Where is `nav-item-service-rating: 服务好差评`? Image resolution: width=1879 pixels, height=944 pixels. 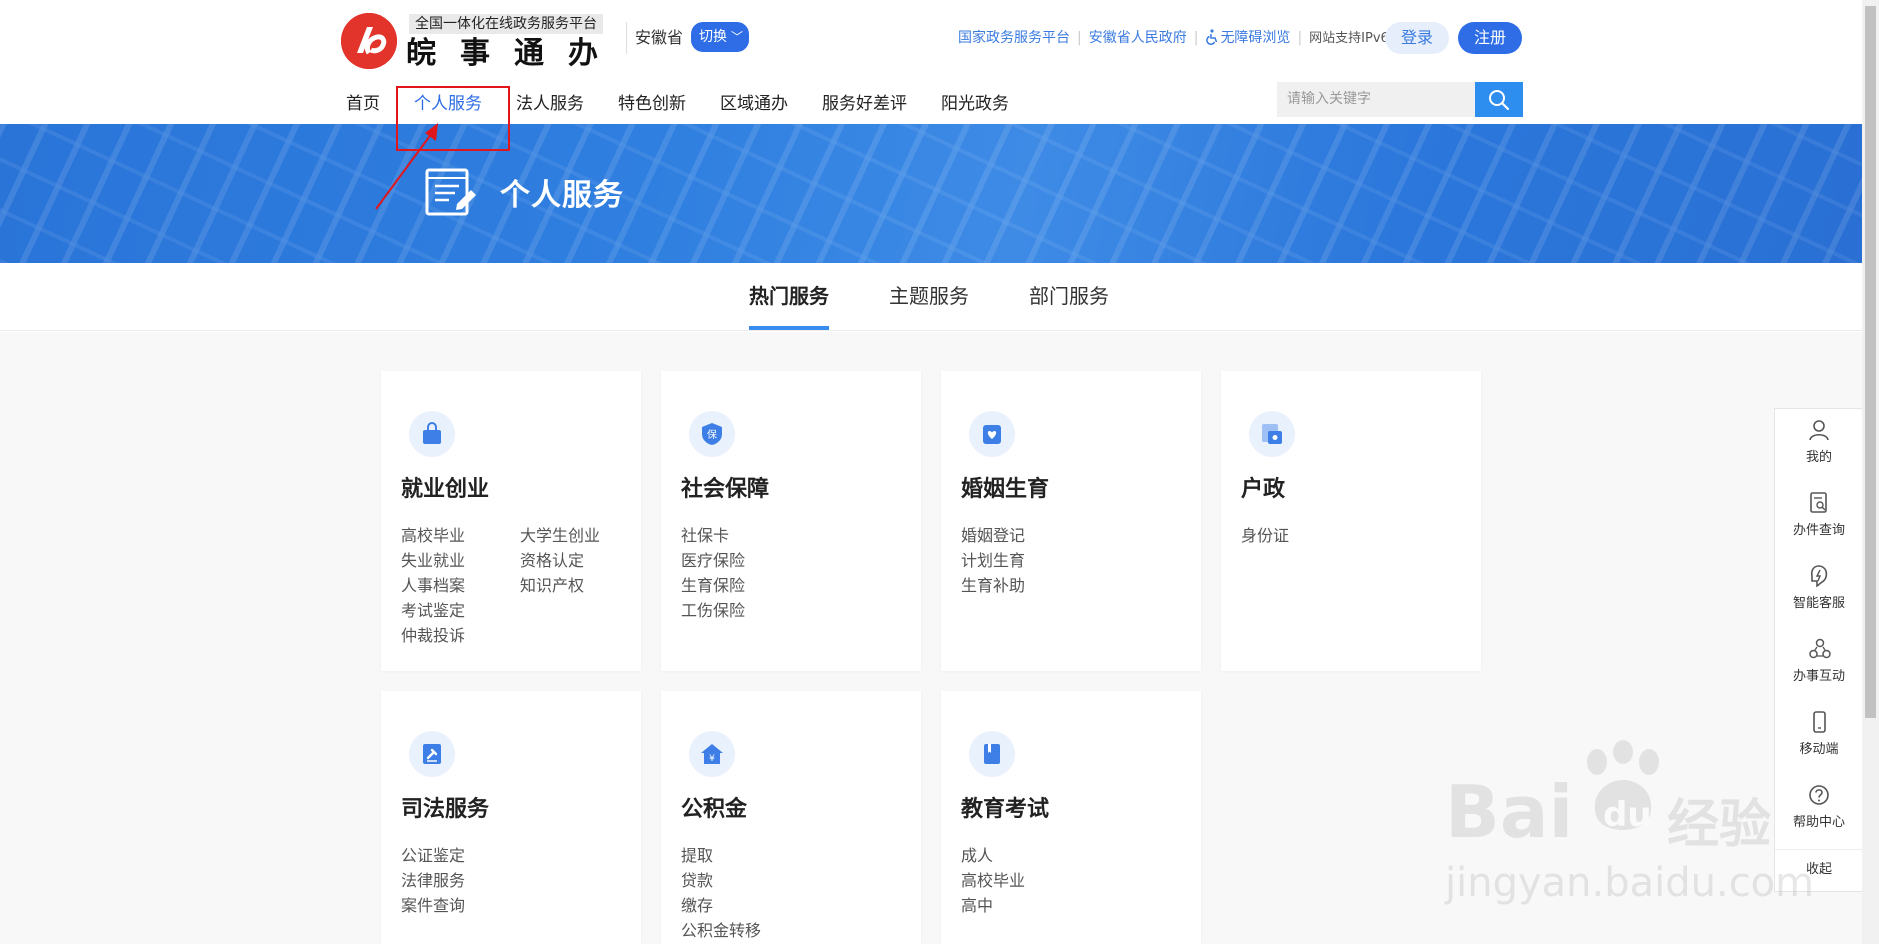 nav-item-service-rating: 服务好差评 is located at coordinates (864, 106).